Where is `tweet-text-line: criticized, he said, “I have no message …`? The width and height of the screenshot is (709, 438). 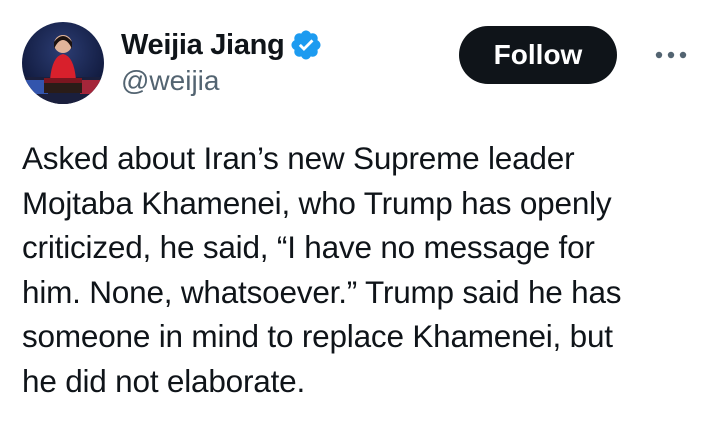
tweet-text-line: criticized, he said, “I have no message … is located at coordinates (308, 247).